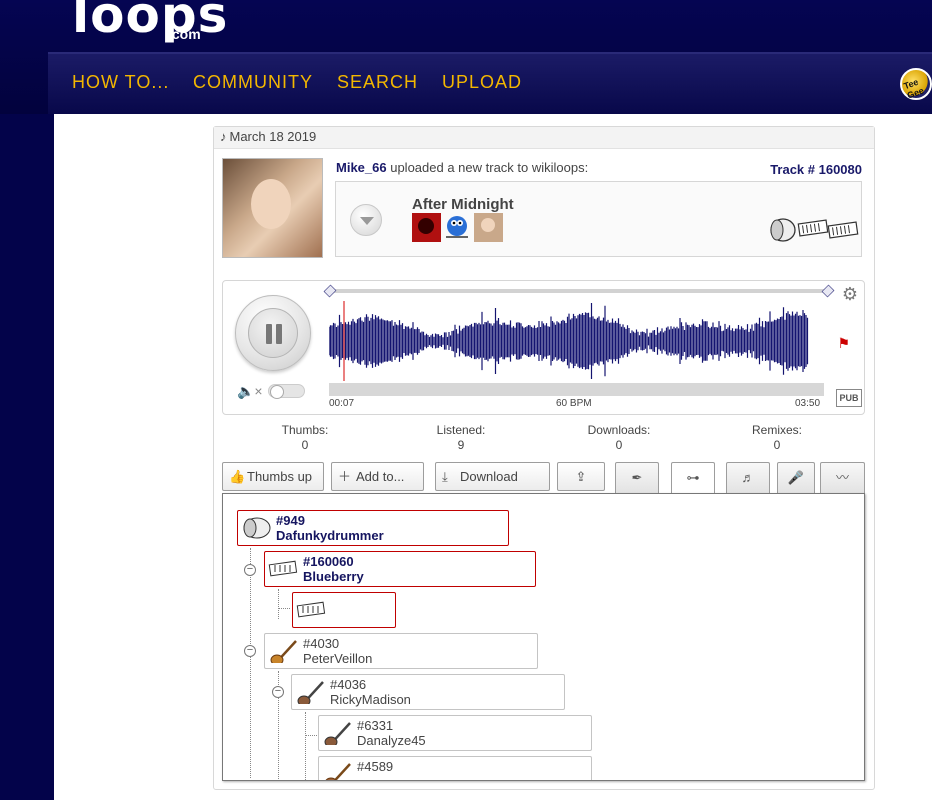 Image resolution: width=932 pixels, height=800 pixels. I want to click on tree-icon: ⊶, so click(693, 477).